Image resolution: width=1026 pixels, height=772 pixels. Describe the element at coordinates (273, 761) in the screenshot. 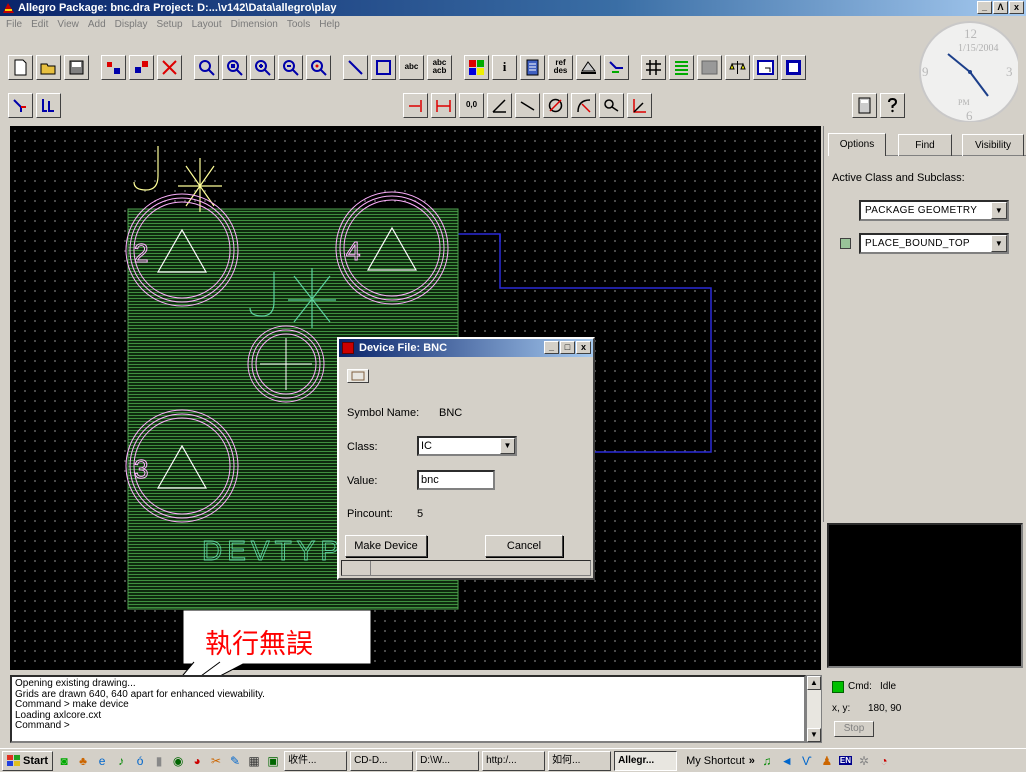

I see `quicklaunch-11-icon: ▣` at that location.